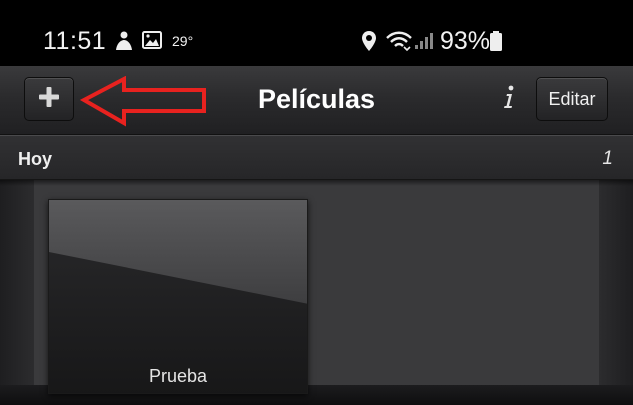  Describe the element at coordinates (607, 158) in the screenshot. I see `section-count: 1` at that location.